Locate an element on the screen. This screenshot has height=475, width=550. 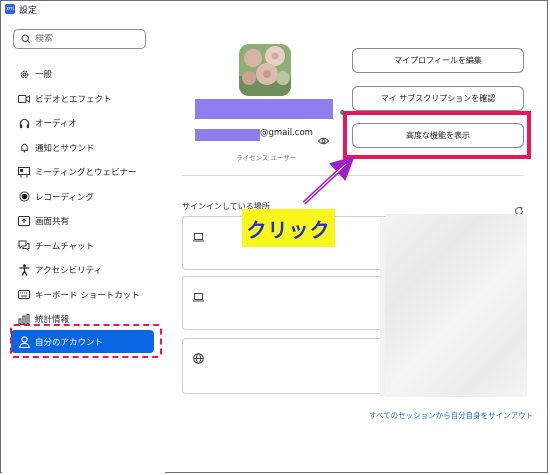
search-input is located at coordinates (85, 39).